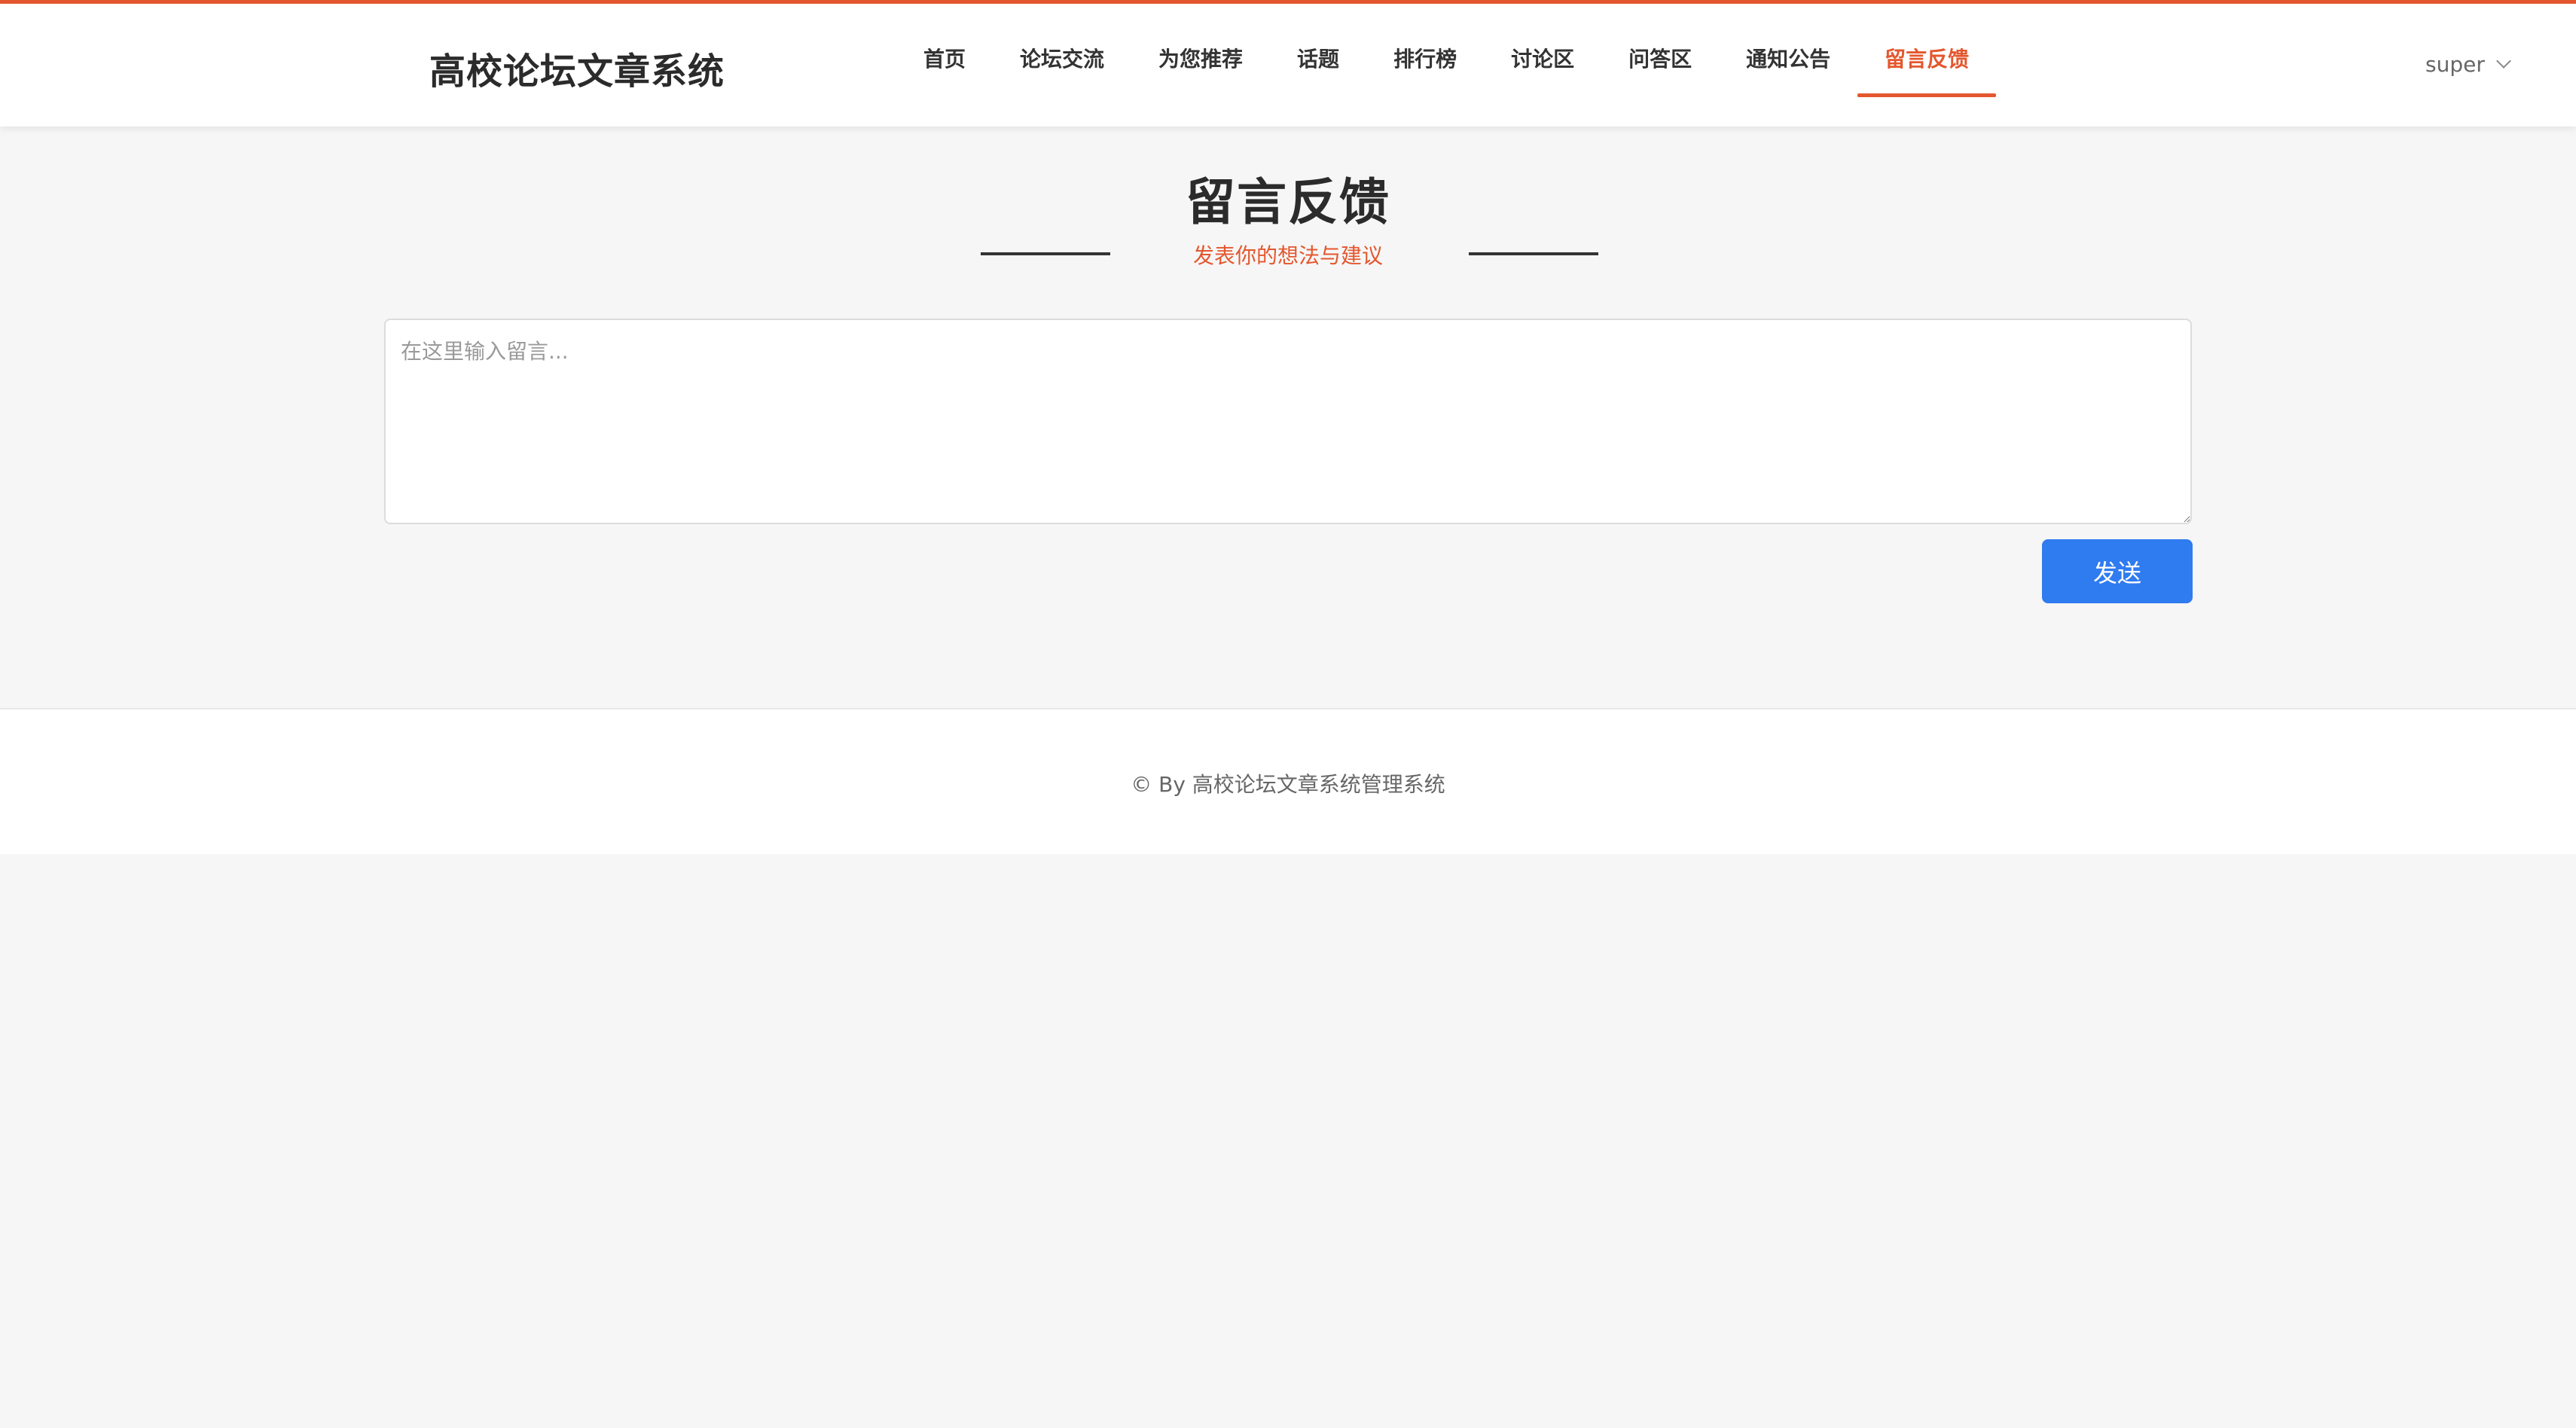 This screenshot has height=1428, width=2576. What do you see at coordinates (2503, 61) in the screenshot?
I see `chevron-down-icon` at bounding box center [2503, 61].